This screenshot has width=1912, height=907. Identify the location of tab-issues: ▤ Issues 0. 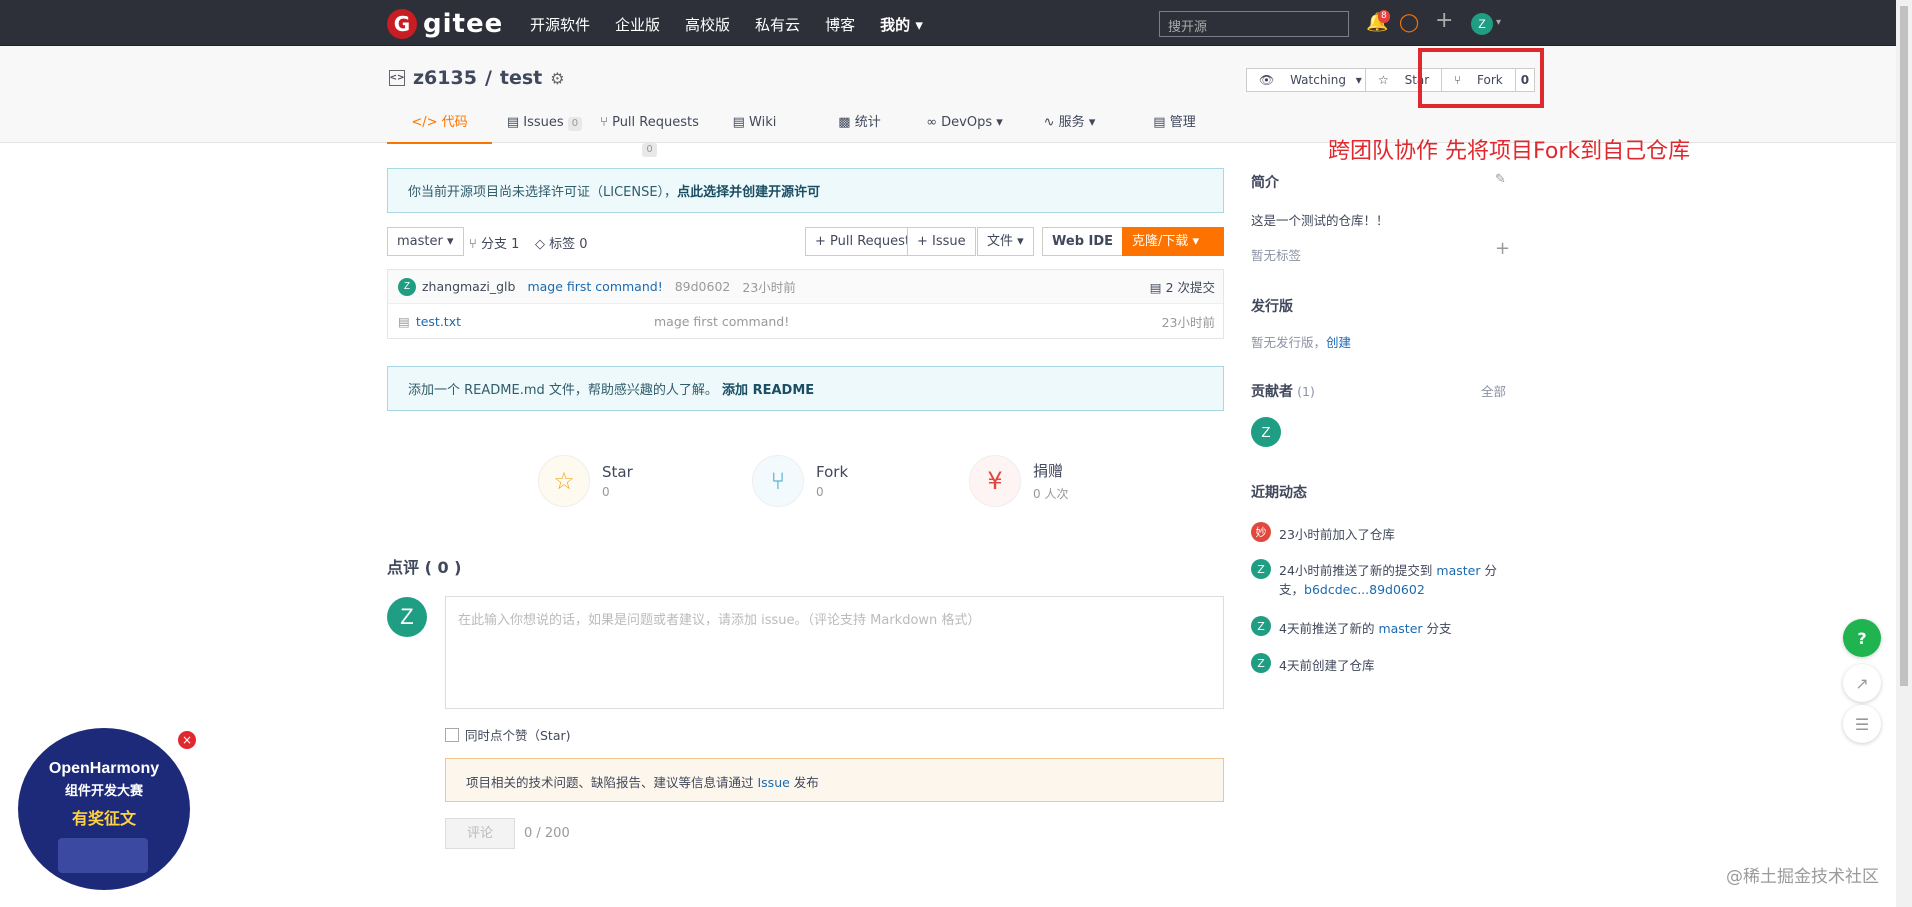
(544, 127).